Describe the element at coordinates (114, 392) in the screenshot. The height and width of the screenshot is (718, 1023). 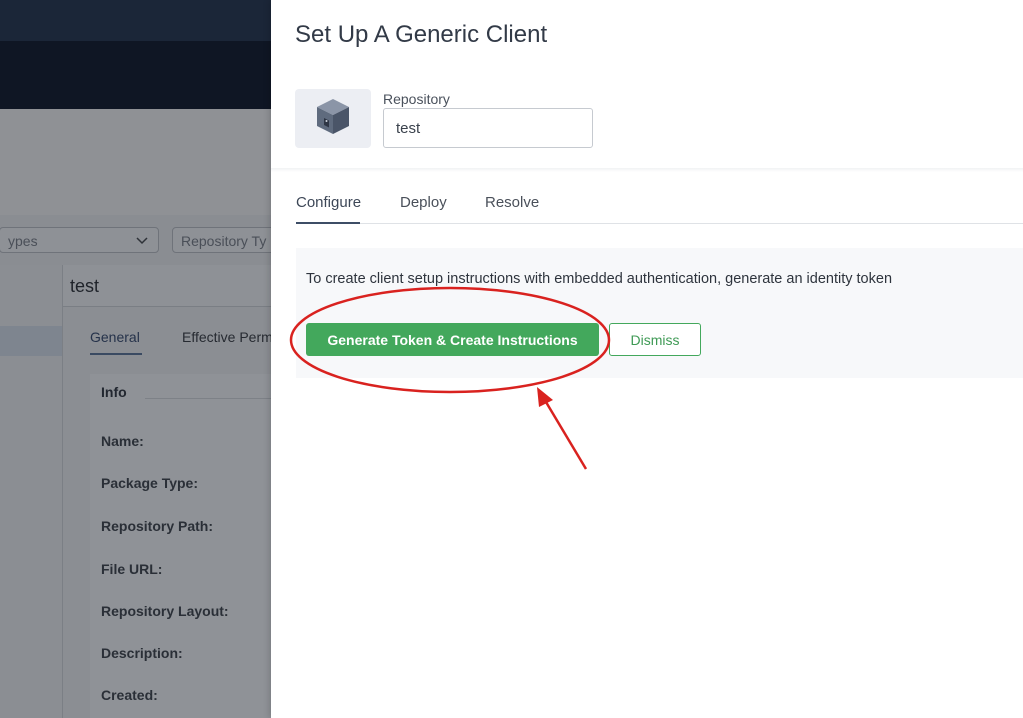
I see `info-section-title: Info` at that location.